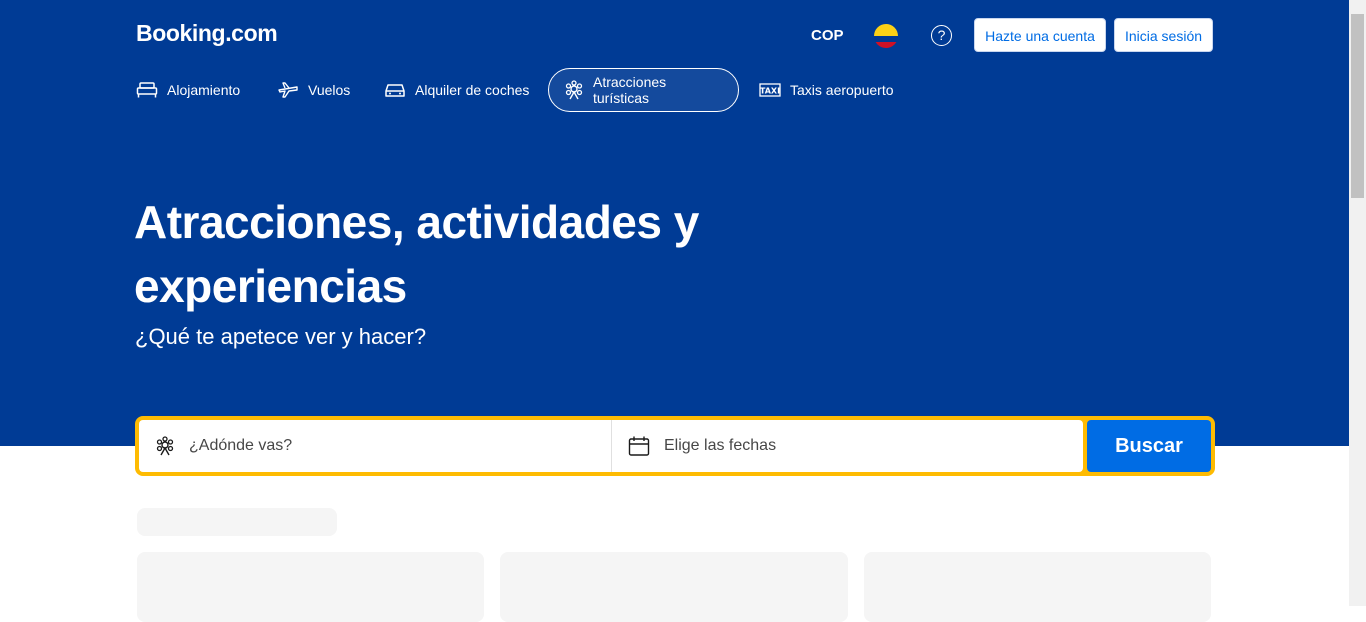 This screenshot has height=622, width=1366. What do you see at coordinates (1163, 35) in the screenshot?
I see `login-button: Inicia sesión` at bounding box center [1163, 35].